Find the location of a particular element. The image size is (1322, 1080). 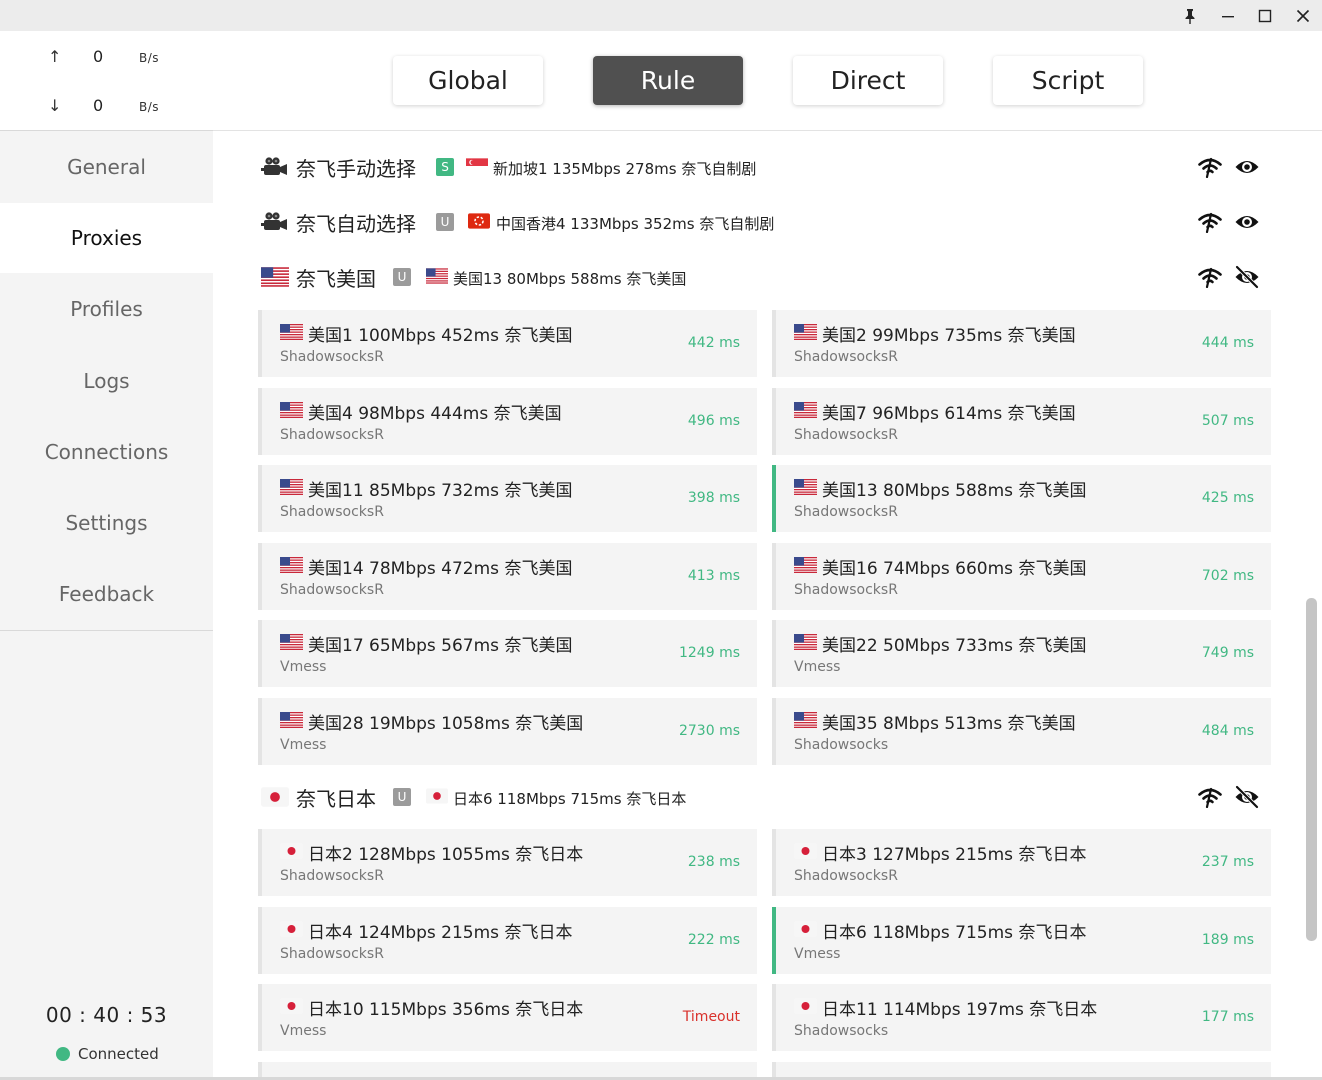

proxy-name: 美国4 98Mbps 444ms 奈飞美国 is located at coordinates (435, 413).